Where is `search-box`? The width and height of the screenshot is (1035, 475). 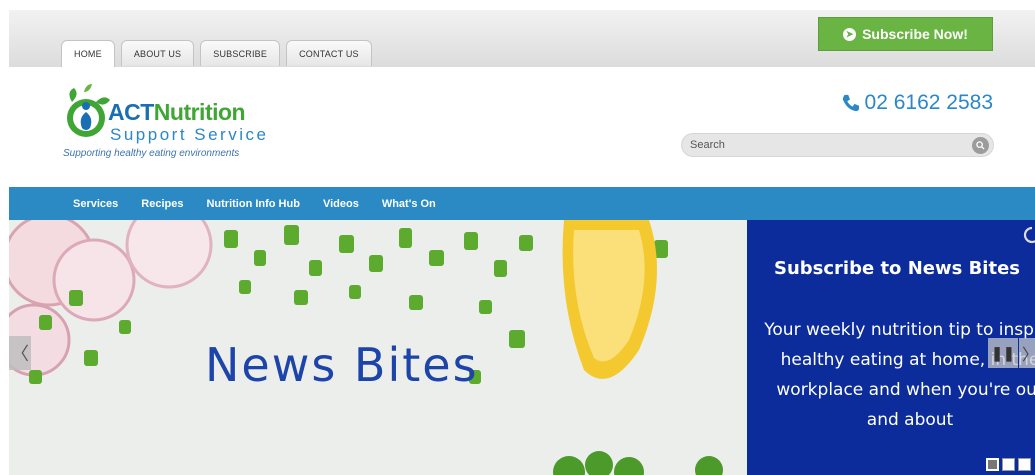 search-box is located at coordinates (837, 145).